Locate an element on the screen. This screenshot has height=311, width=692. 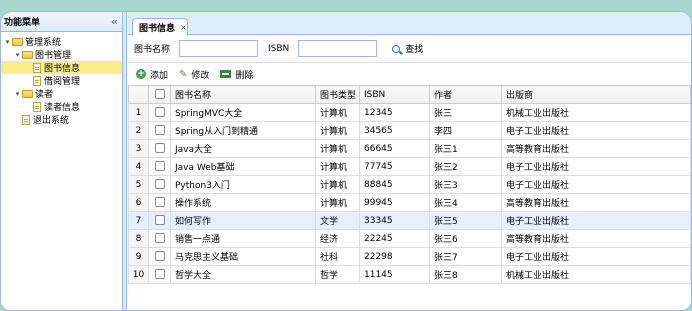
collapse-icon: « is located at coordinates (114, 21).